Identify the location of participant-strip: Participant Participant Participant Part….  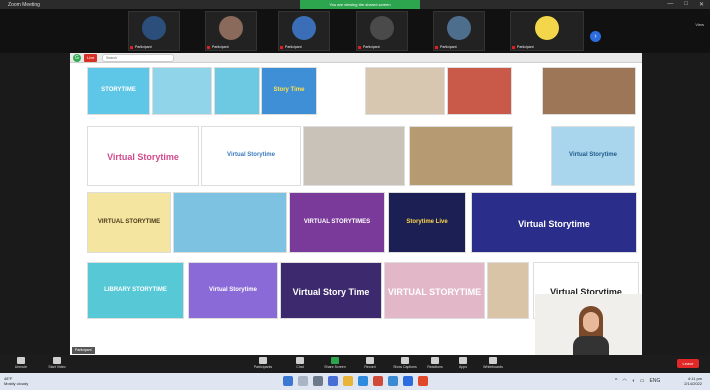
(355, 31).